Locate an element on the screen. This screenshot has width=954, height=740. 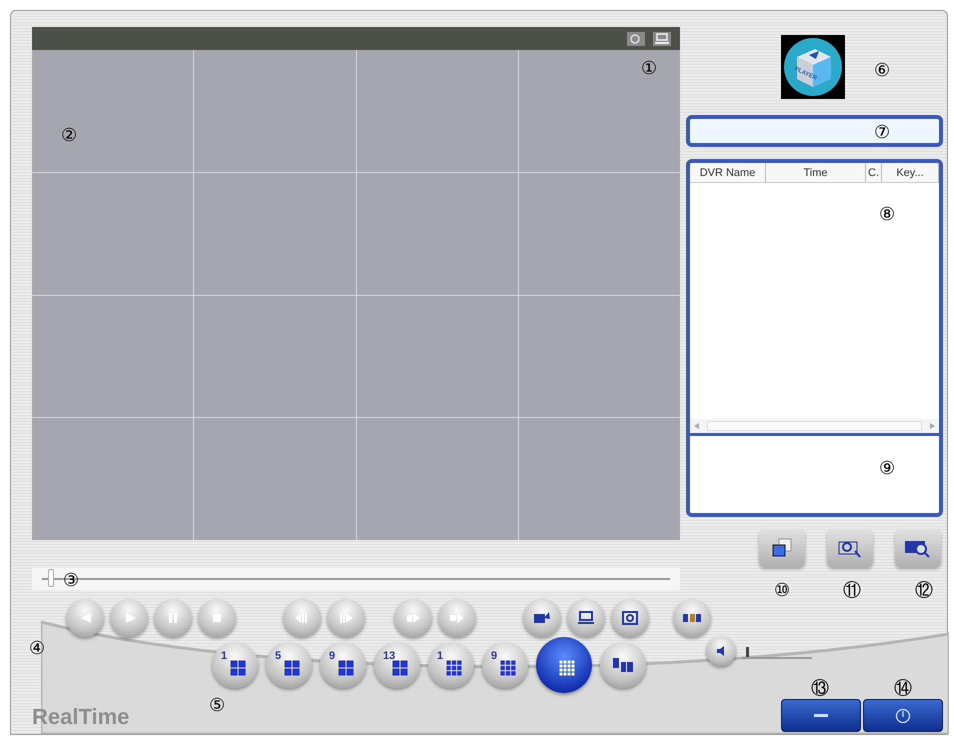
speaker-icon is located at coordinates (721, 651).